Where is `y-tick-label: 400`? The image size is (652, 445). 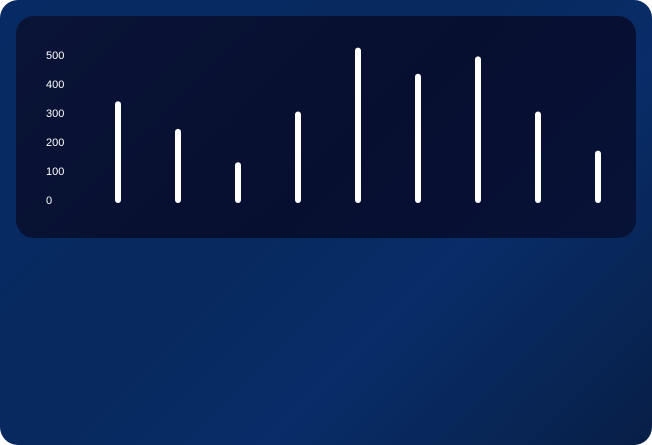 y-tick-label: 400 is located at coordinates (55, 85).